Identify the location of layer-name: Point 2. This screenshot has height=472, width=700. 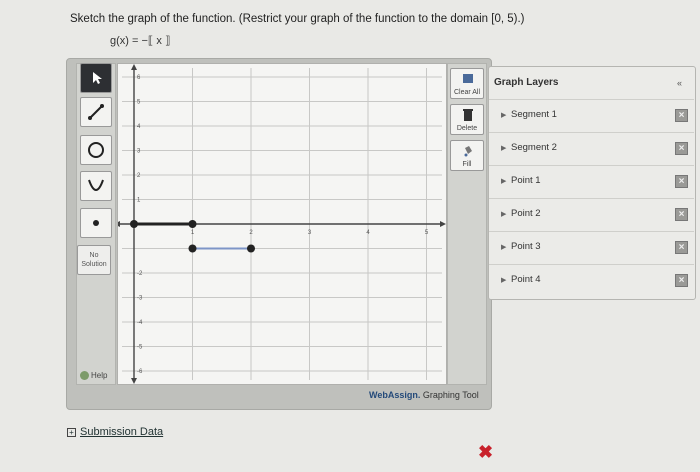
(526, 213).